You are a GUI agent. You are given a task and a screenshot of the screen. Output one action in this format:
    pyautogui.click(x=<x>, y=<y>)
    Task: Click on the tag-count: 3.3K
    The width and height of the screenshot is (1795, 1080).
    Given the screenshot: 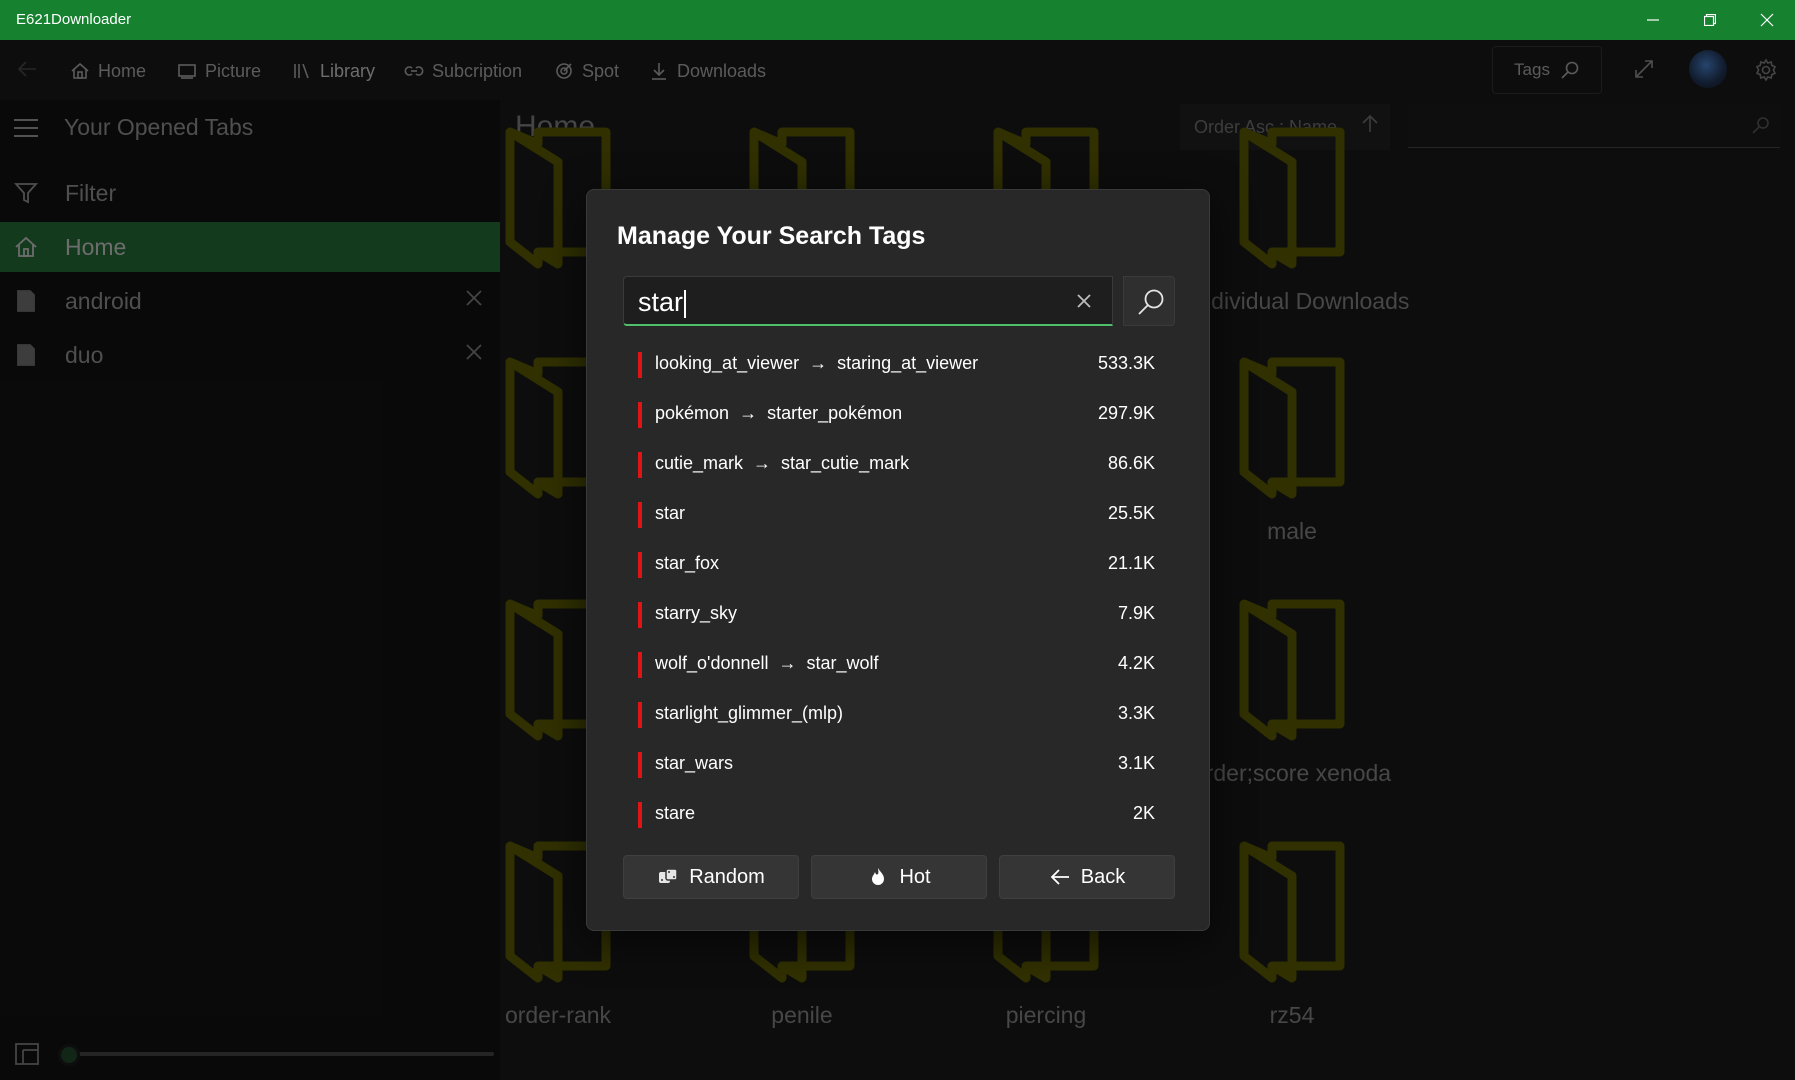 What is the action you would take?
    pyautogui.click(x=1136, y=713)
    